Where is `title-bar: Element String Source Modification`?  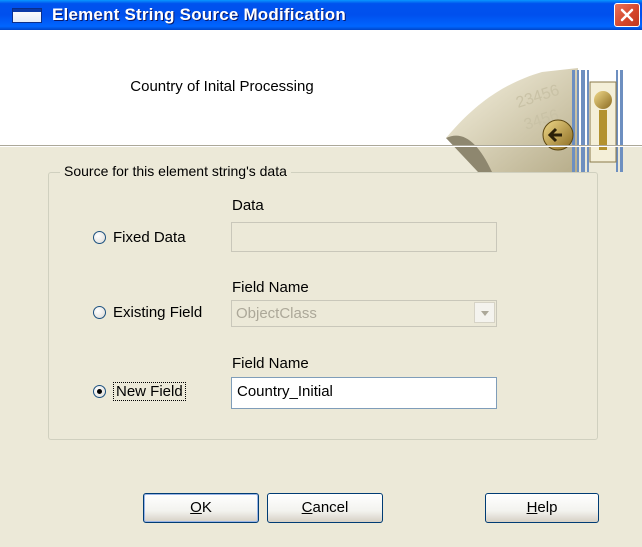 title-bar: Element String Source Modification is located at coordinates (321, 15).